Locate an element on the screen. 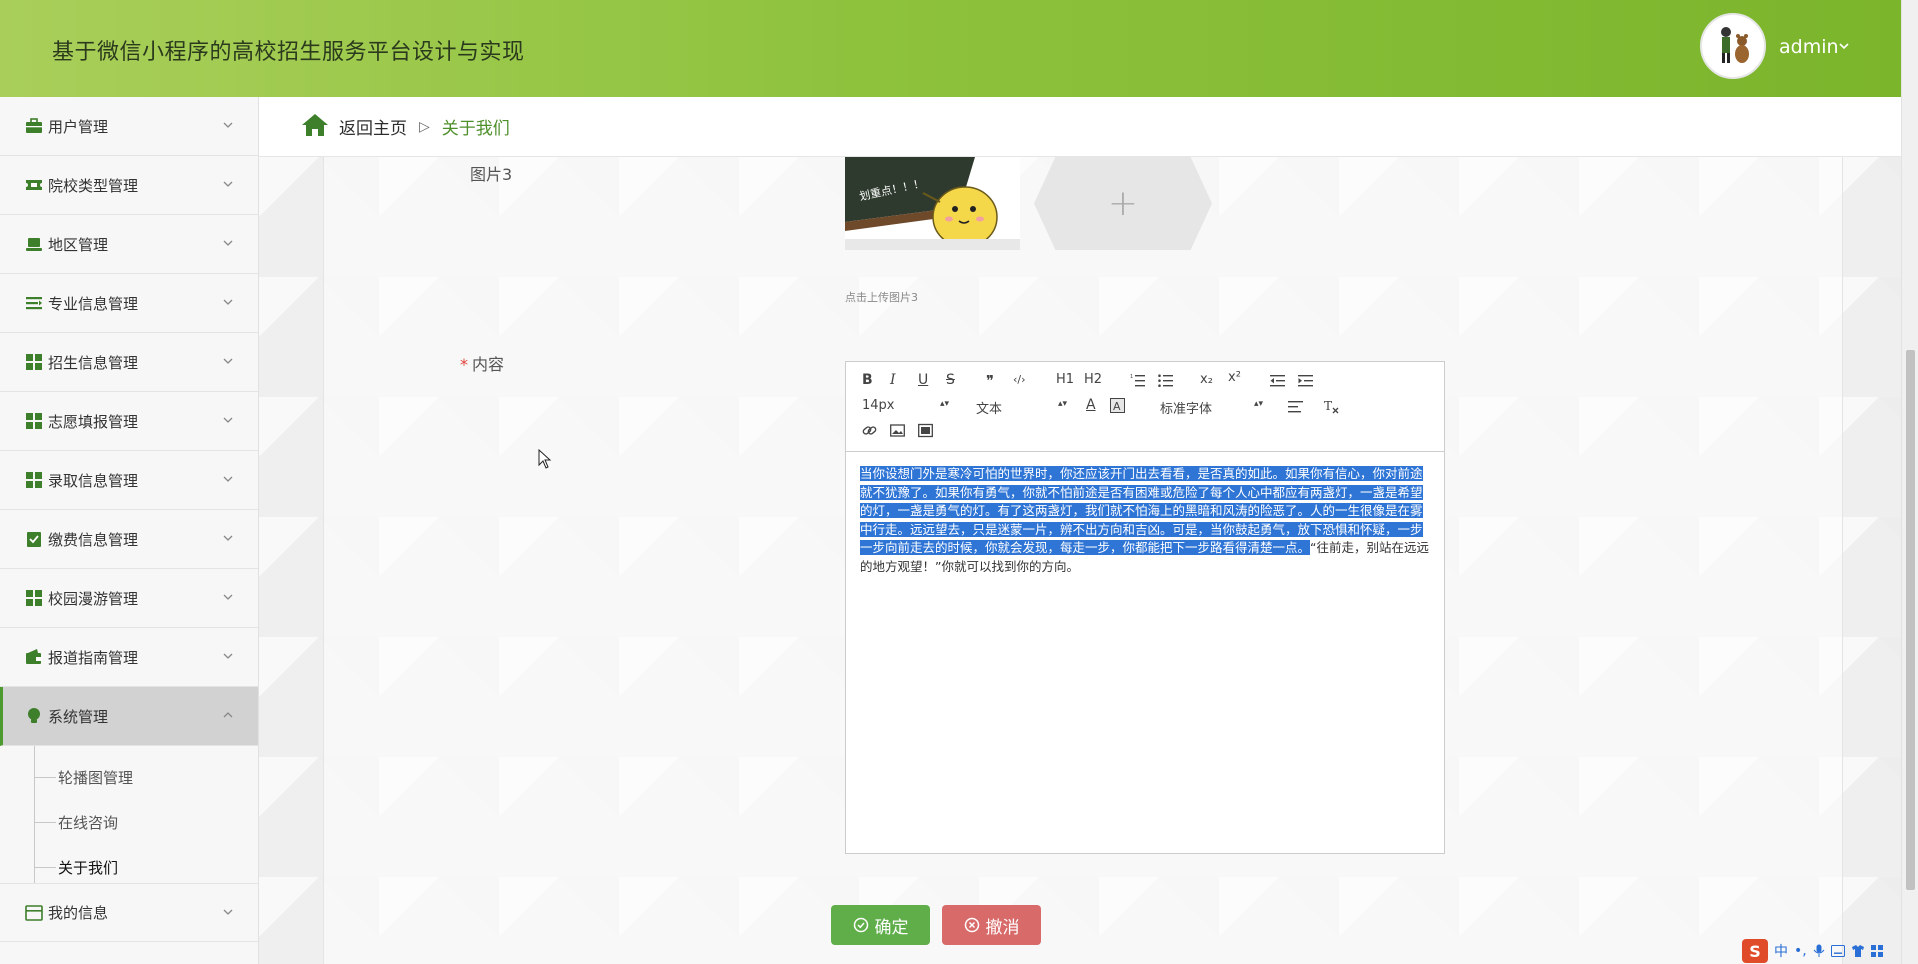 The width and height of the screenshot is (1918, 964). cartoon-image: 划重点！！！ is located at coordinates (932, 203).